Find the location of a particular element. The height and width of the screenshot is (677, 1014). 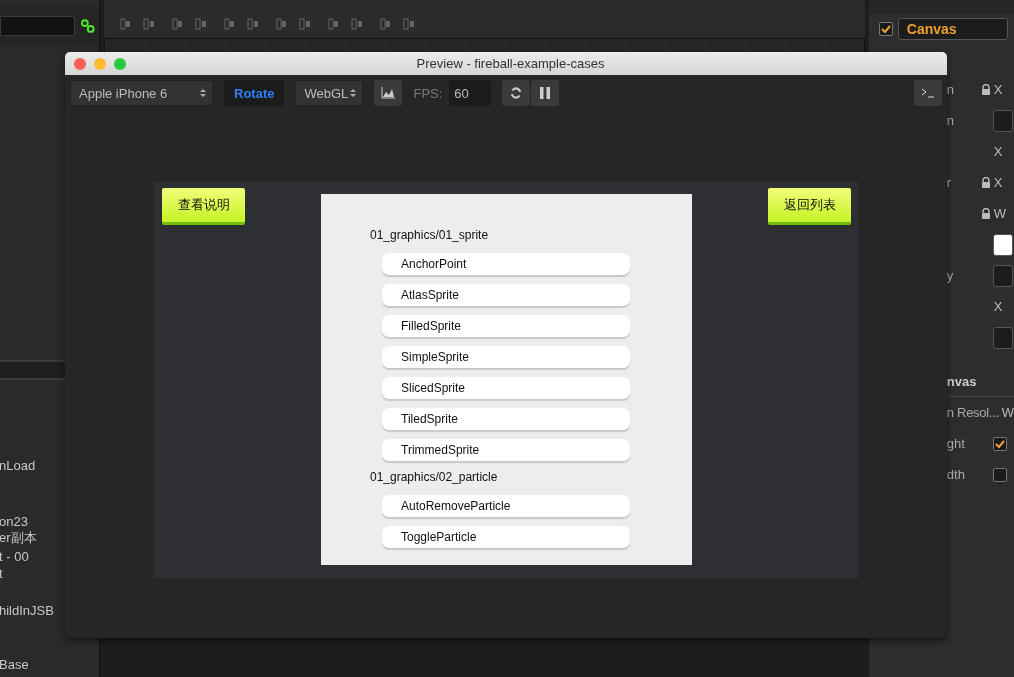

pause-icon is located at coordinates (545, 93).